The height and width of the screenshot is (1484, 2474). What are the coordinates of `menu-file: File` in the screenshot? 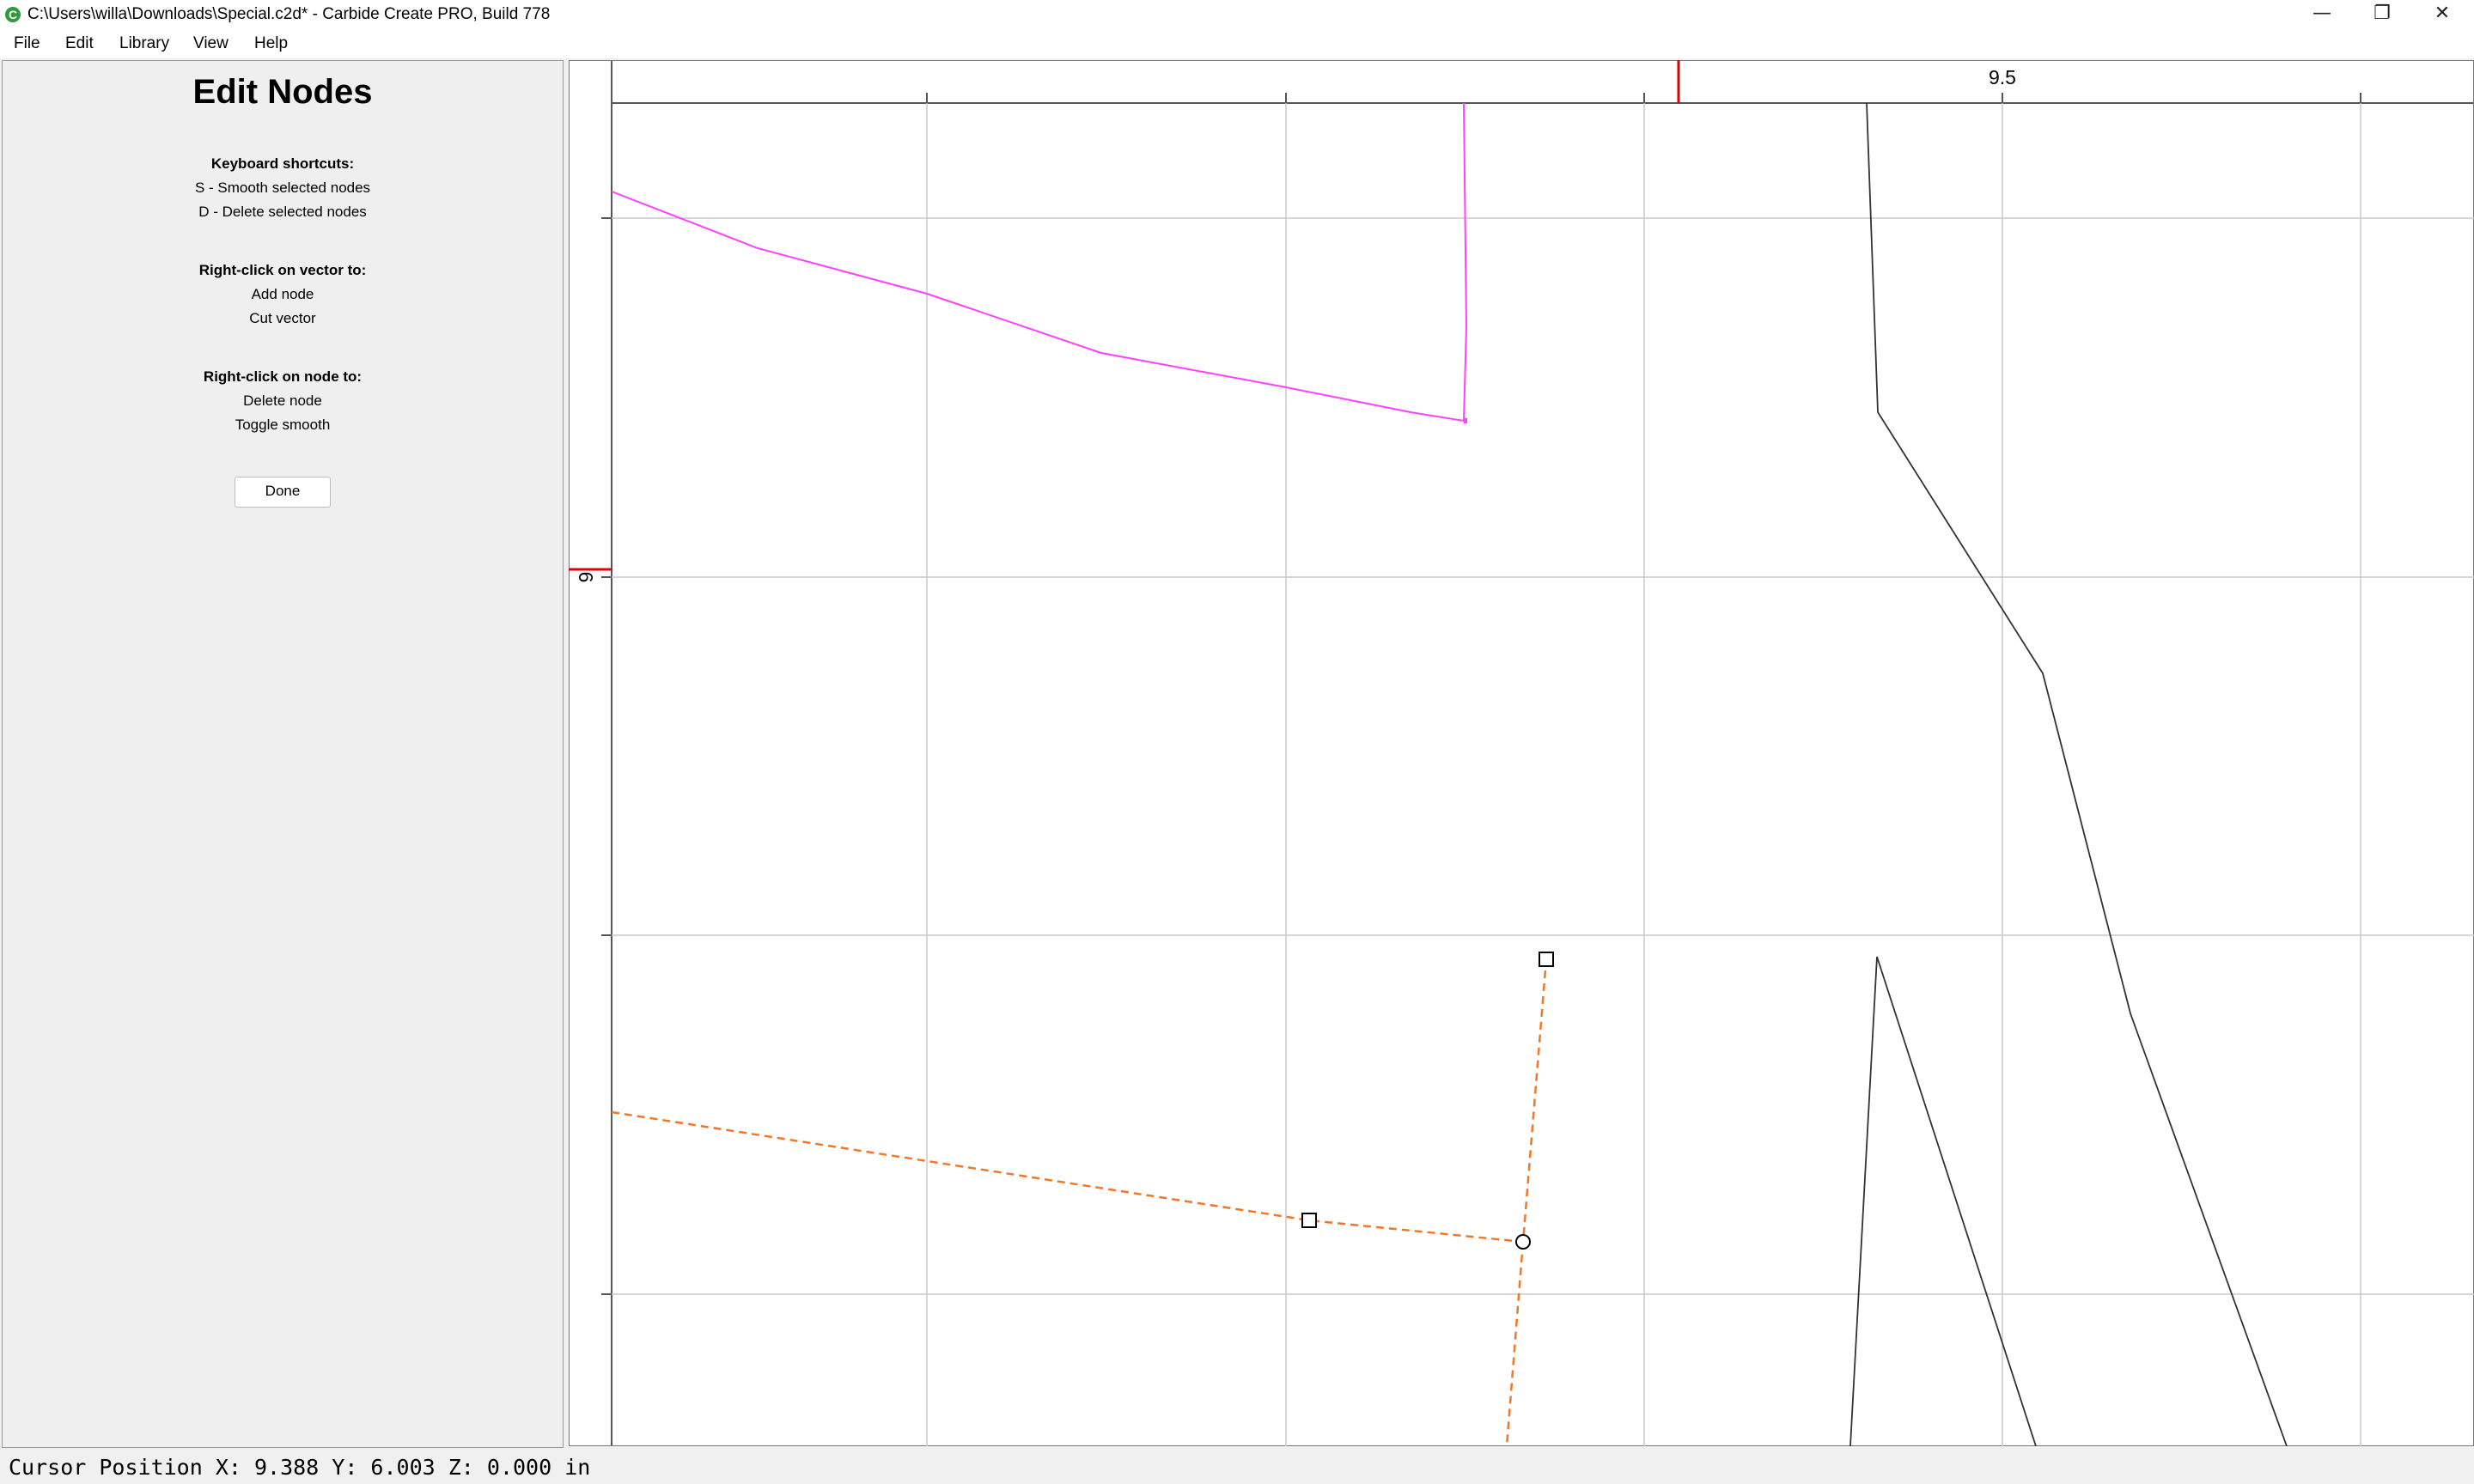 It's located at (27, 44).